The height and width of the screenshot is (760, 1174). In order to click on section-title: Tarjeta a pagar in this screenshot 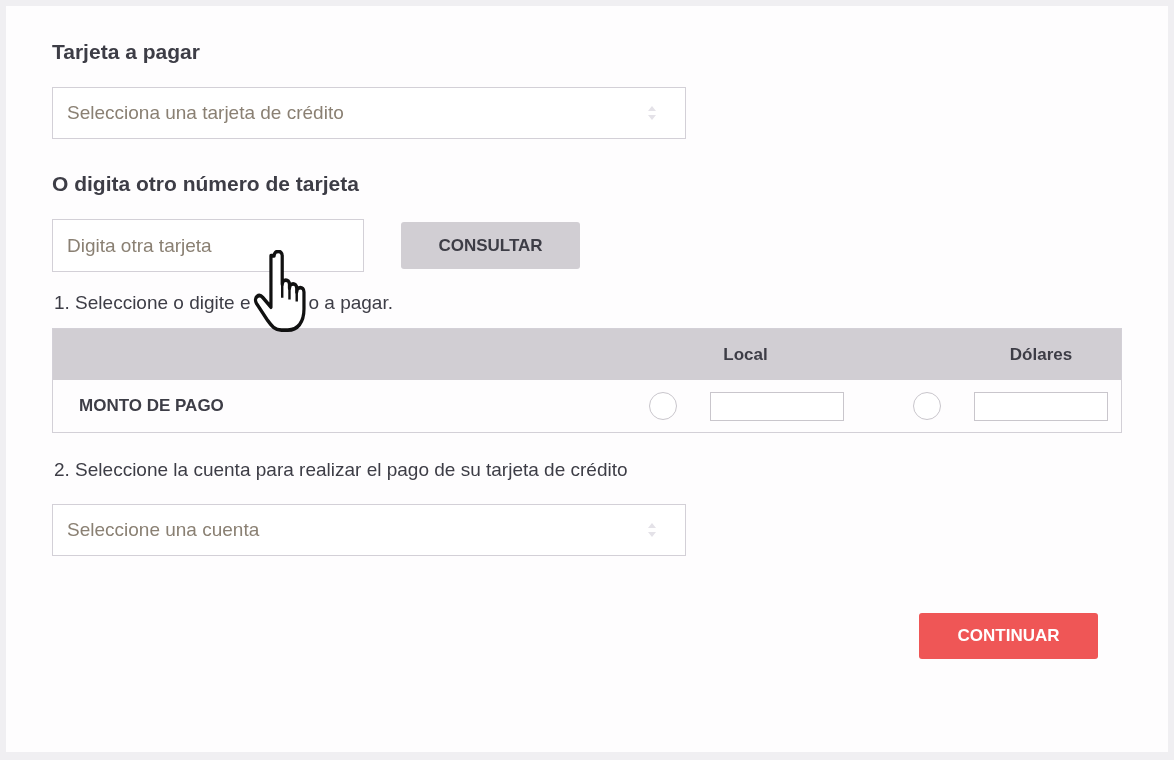, I will do `click(126, 52)`.